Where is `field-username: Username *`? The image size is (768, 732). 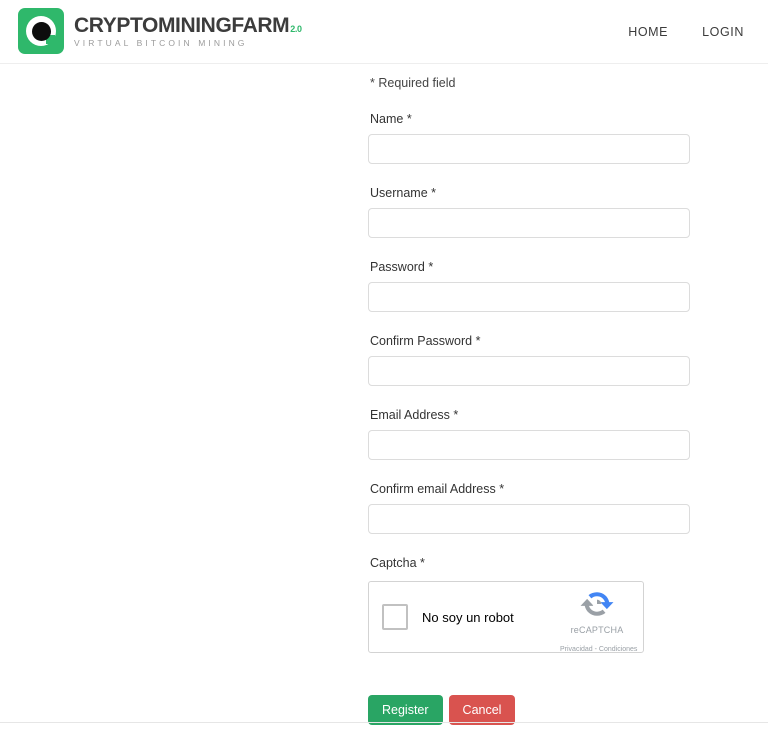
field-username: Username * is located at coordinates (529, 212).